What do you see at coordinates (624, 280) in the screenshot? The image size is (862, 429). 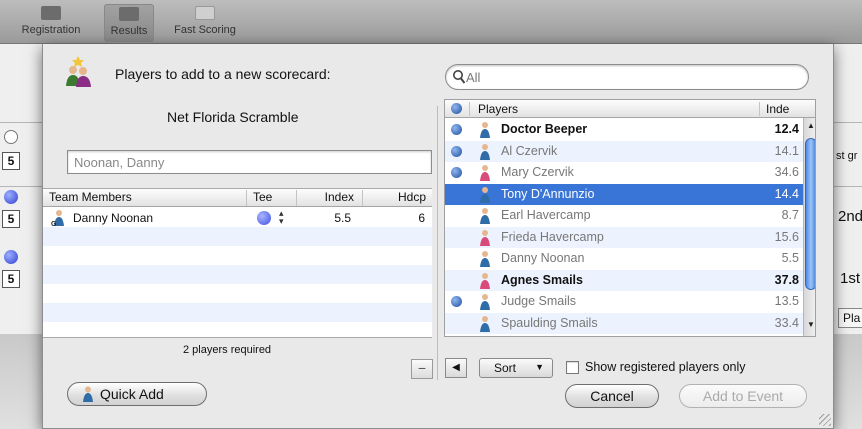 I see `player-row: Agnes Smails 37.8` at bounding box center [624, 280].